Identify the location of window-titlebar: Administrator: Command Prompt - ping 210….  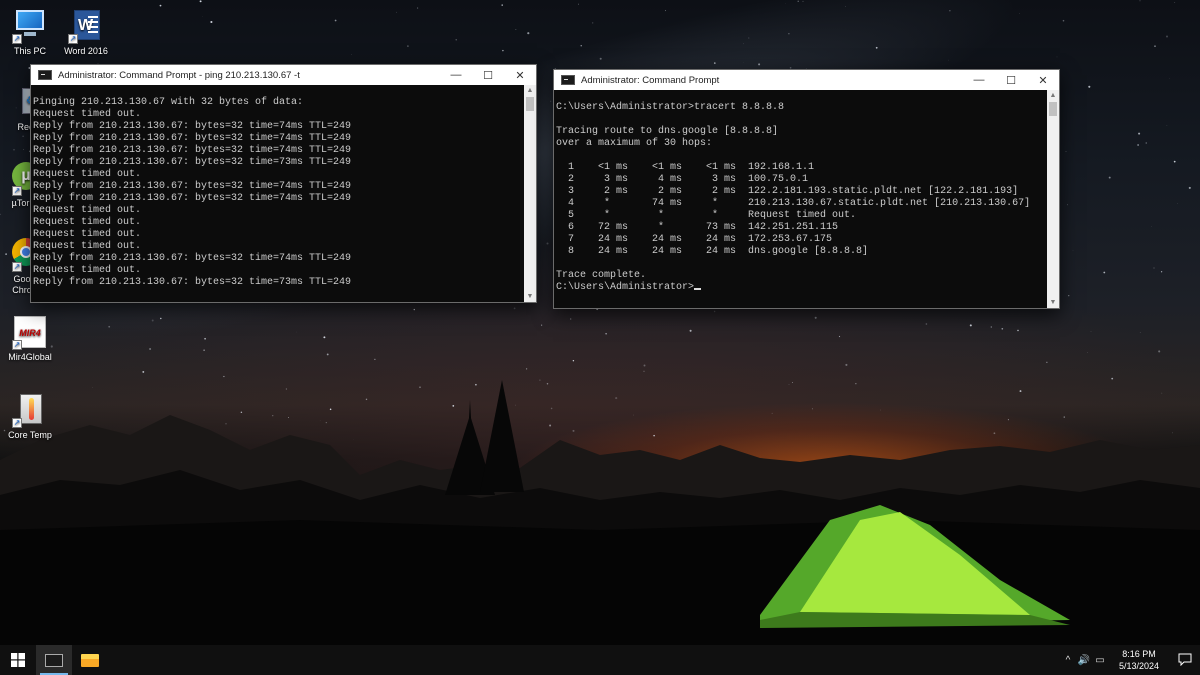
(283, 75).